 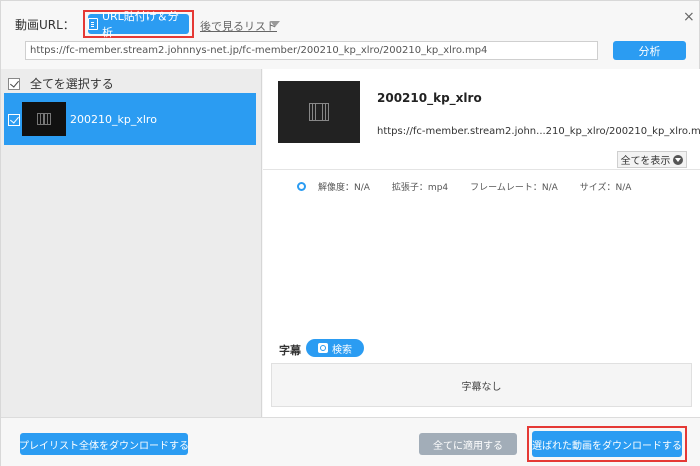 I want to click on format-extension: 拡張子：mp4, so click(x=420, y=188).